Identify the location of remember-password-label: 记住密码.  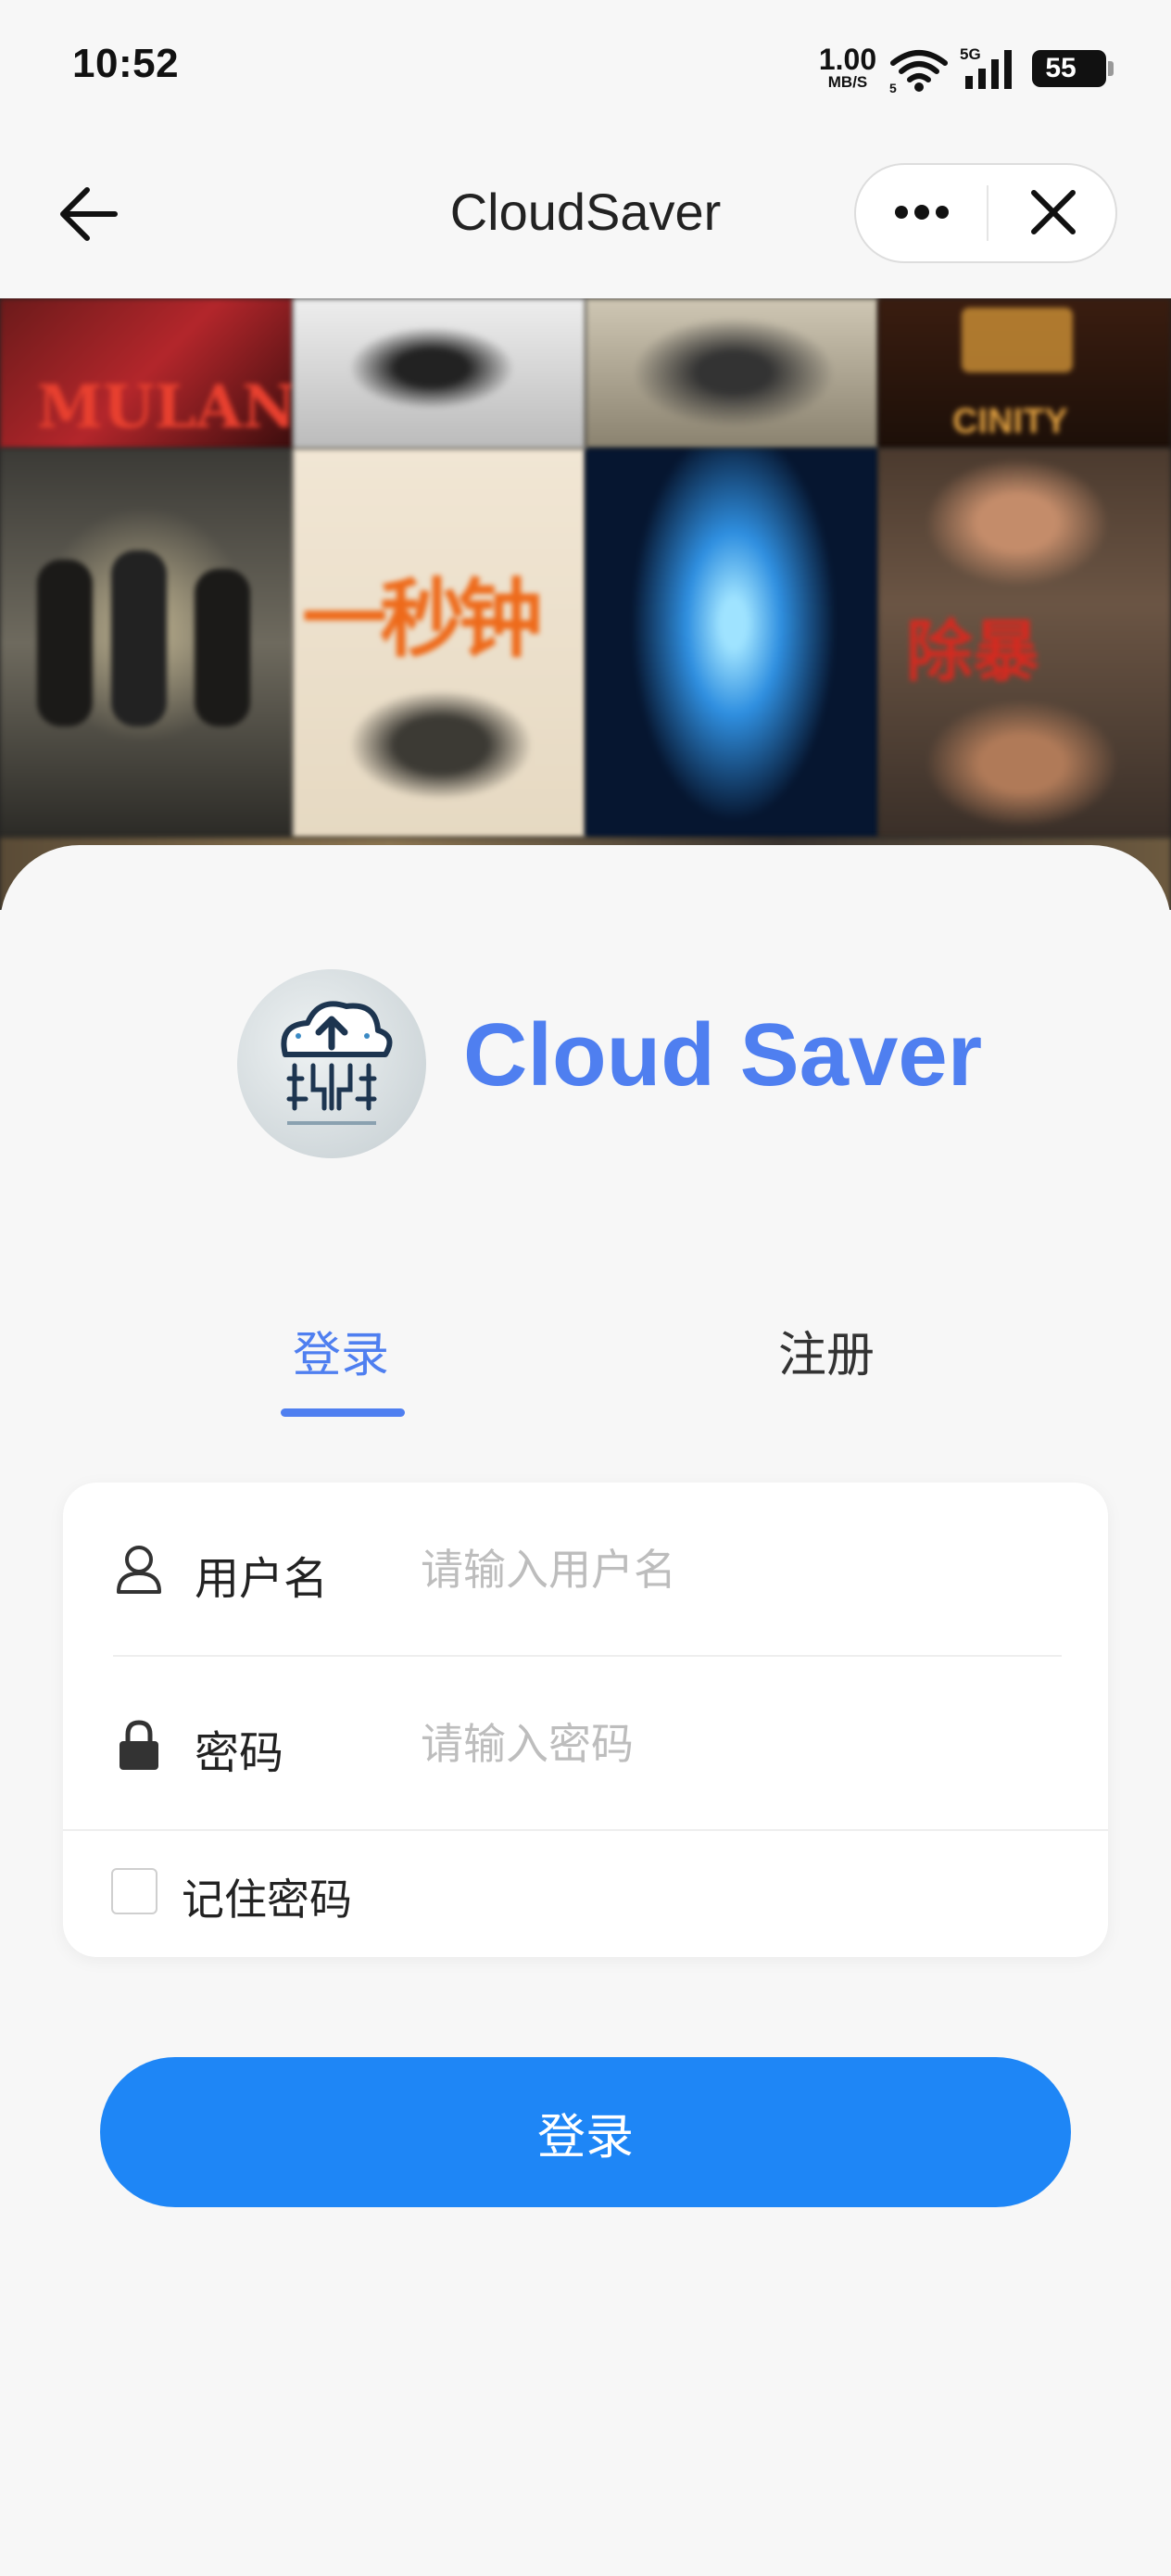
(267, 1896).